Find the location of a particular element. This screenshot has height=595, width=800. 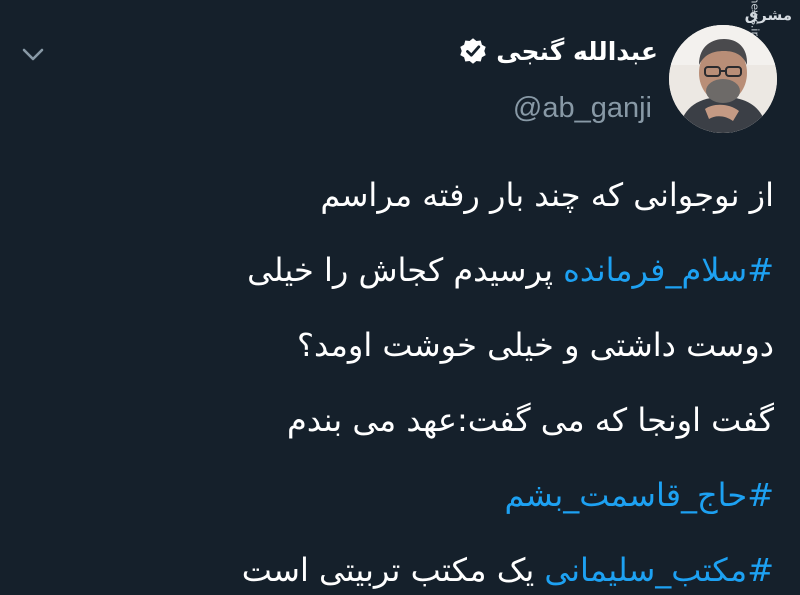

tweet-line: گفت اونجا که می گفت:عهد می بندم is located at coordinates (394, 420).